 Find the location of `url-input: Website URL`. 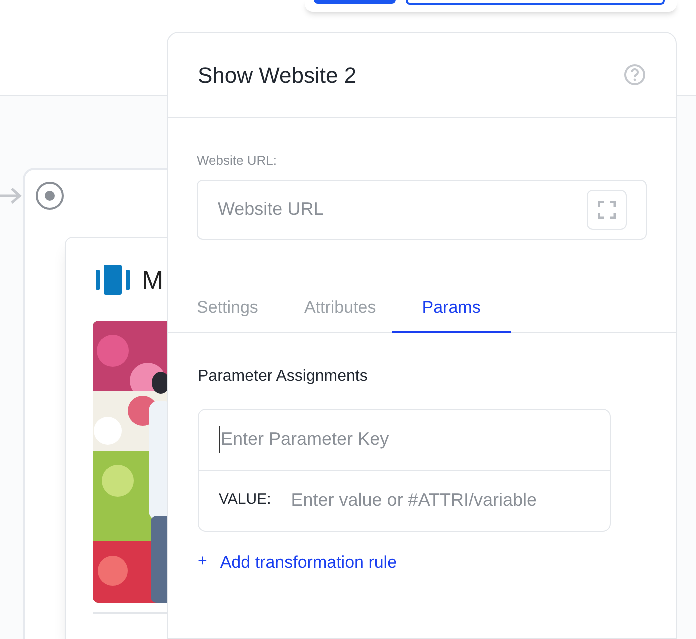

url-input: Website URL is located at coordinates (402, 209).